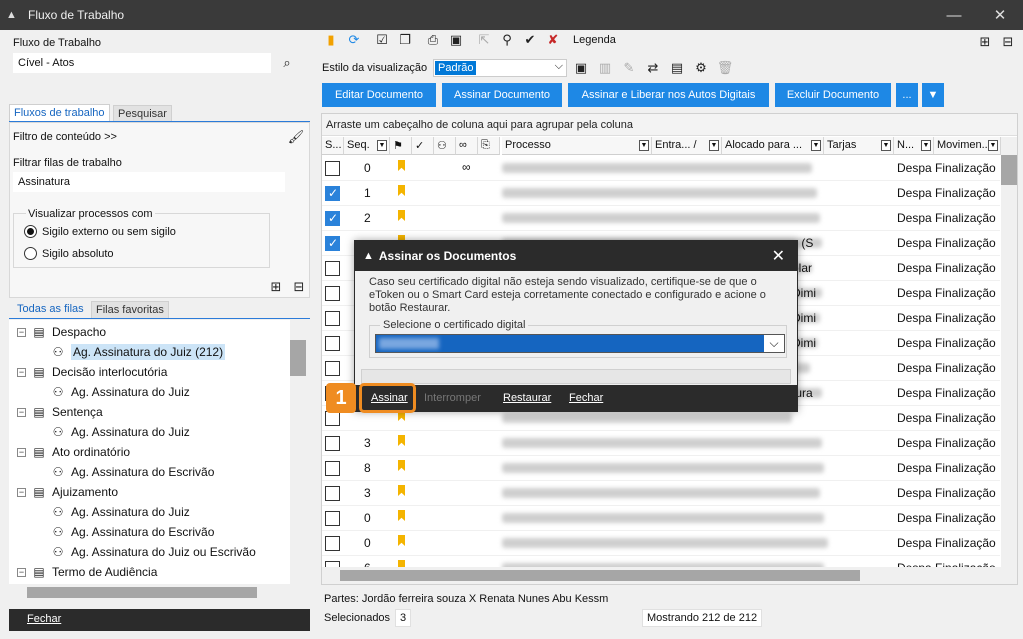 This screenshot has width=1023, height=639. Describe the element at coordinates (778, 256) in the screenshot. I see `dialog-close-icon: ✕` at that location.